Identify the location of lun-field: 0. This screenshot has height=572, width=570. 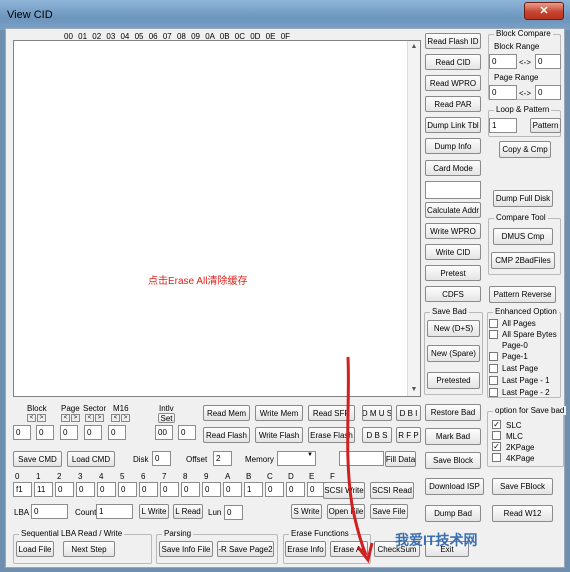
(233, 512).